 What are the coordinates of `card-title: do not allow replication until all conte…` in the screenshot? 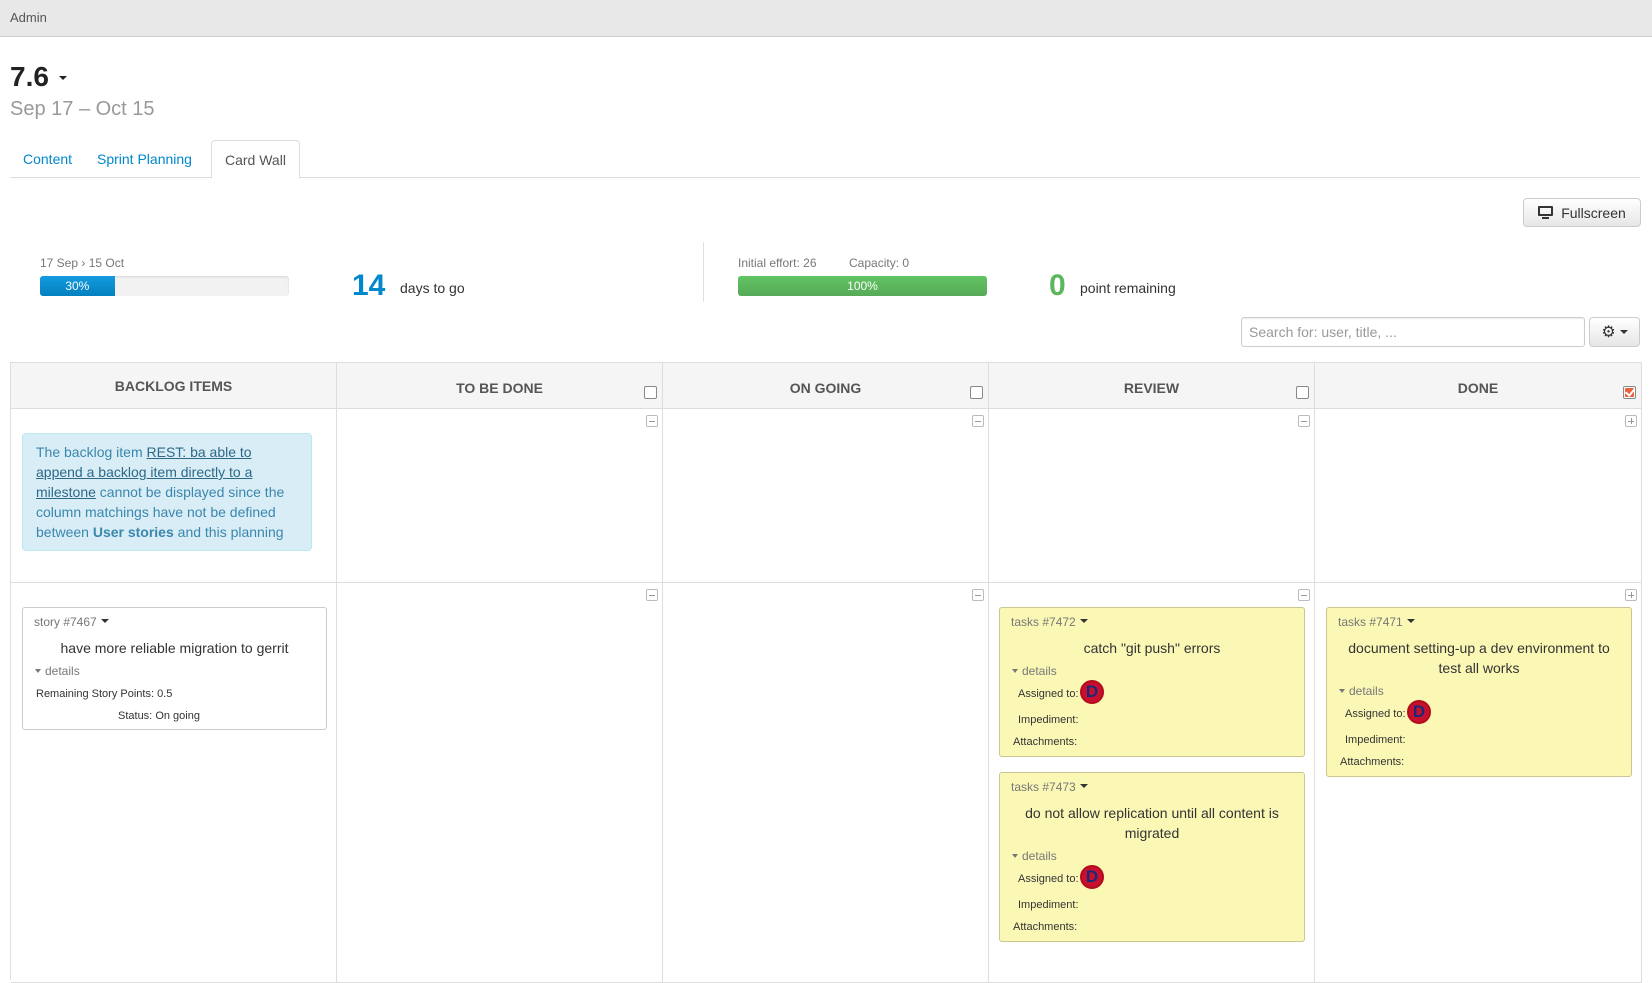 It's located at (1152, 823).